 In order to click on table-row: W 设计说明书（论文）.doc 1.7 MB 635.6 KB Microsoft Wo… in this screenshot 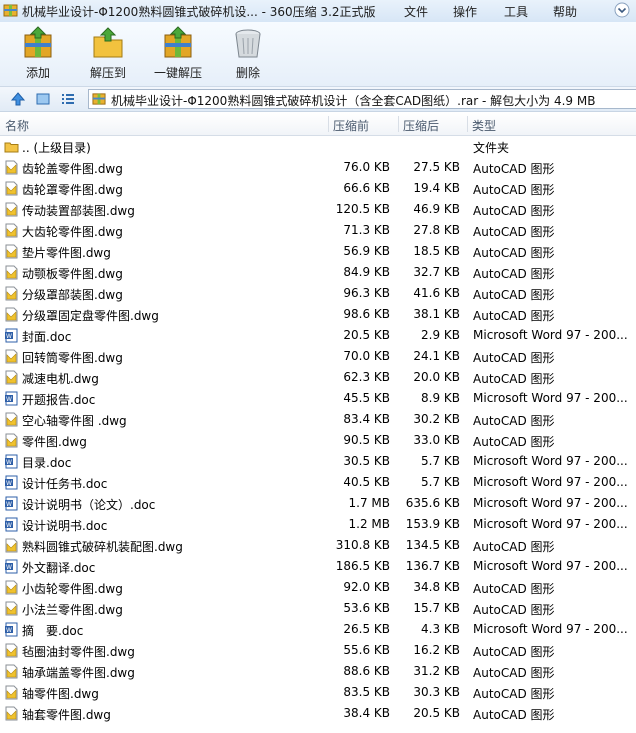, I will do `click(318, 503)`.